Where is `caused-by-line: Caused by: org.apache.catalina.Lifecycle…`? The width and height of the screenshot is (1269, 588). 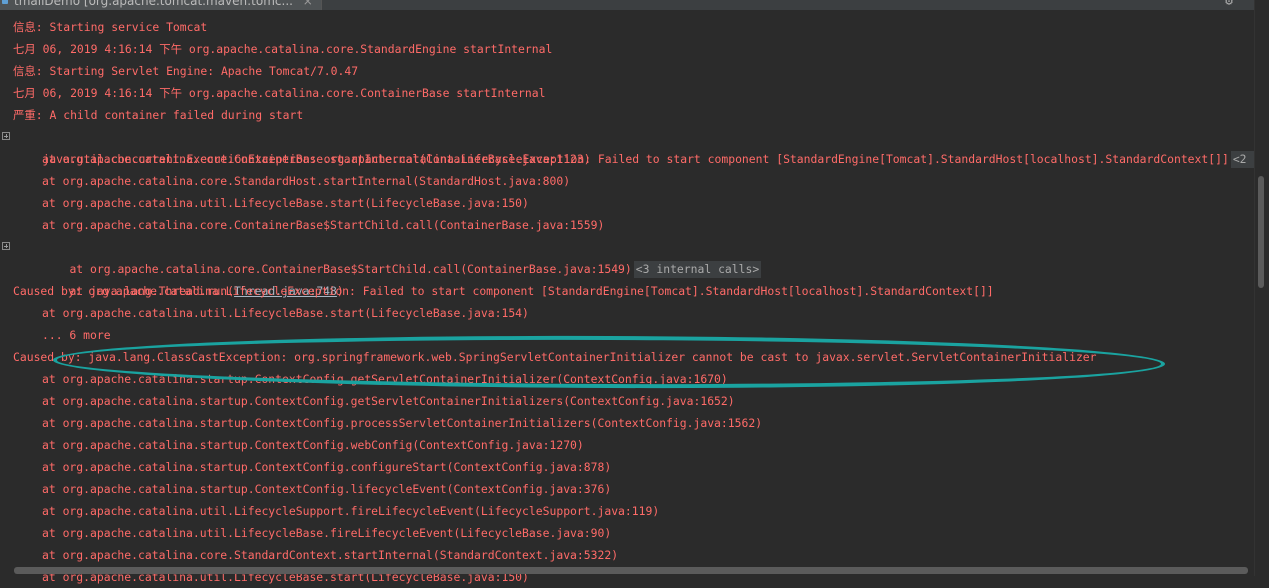 caused-by-line: Caused by: org.apache.catalina.Lifecycle… is located at coordinates (503, 291).